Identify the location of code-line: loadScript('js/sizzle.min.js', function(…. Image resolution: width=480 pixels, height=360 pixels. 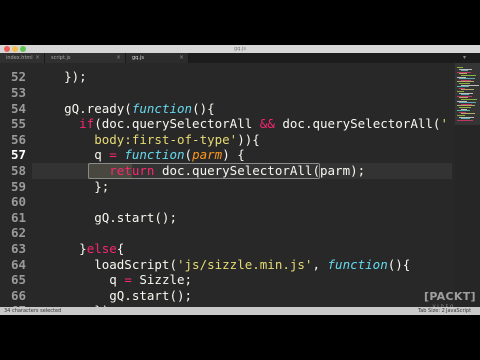
(222, 265).